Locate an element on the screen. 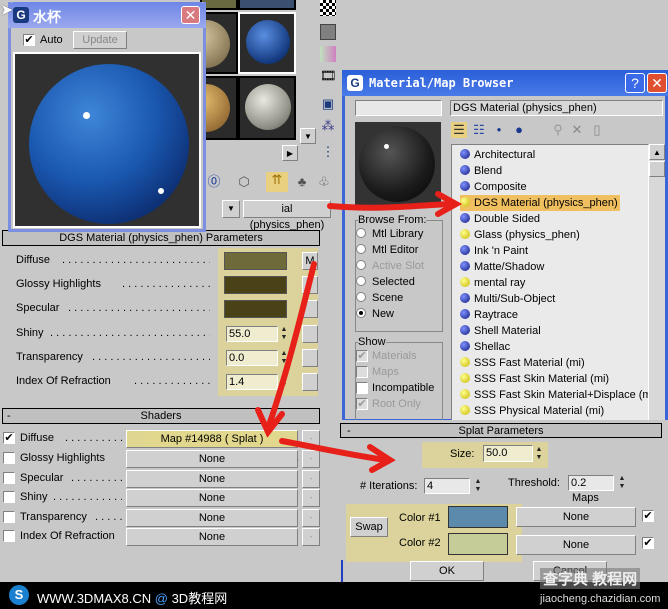 The image size is (668, 609). annotation-arrows is located at coordinates (359, 332).